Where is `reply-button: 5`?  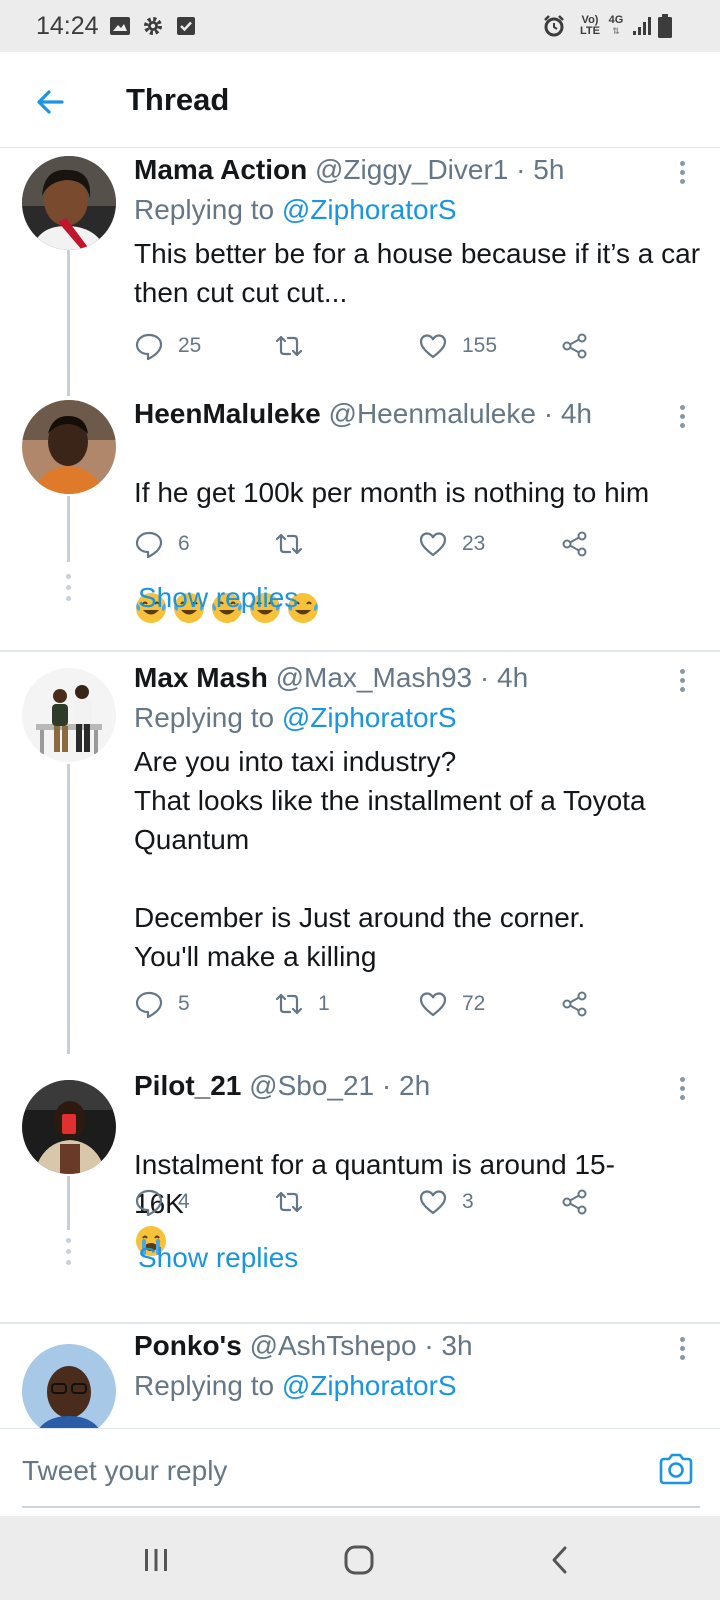
reply-button: 5 is located at coordinates (162, 1004).